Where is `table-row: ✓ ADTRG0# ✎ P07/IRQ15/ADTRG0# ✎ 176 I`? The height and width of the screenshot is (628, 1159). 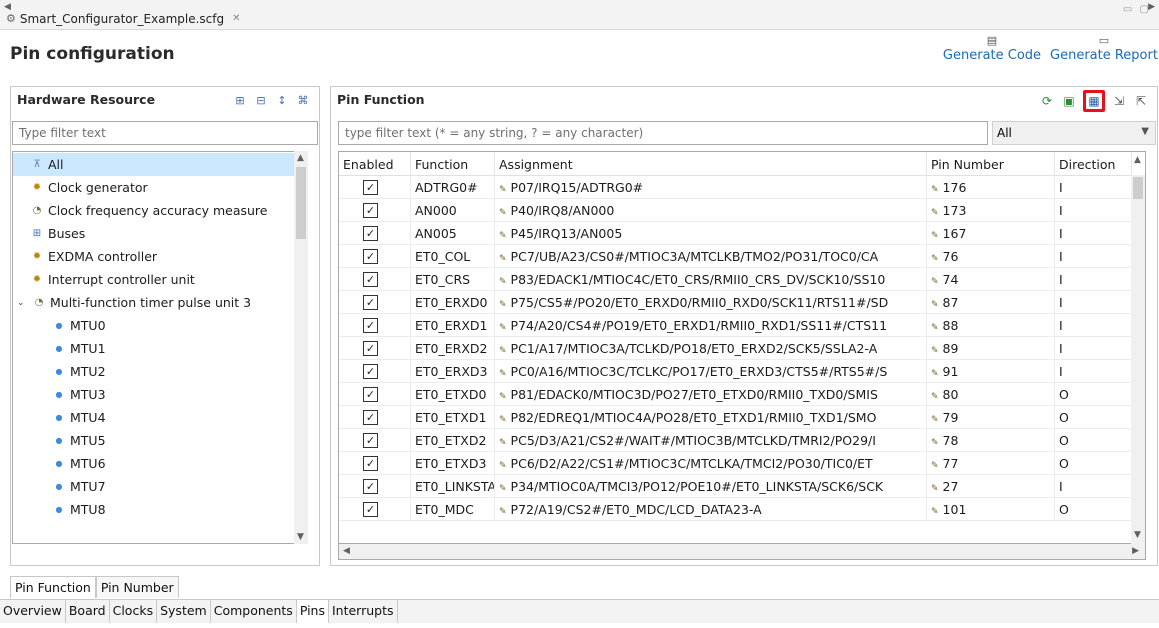
table-row: ✓ ADTRG0# ✎ P07/IRQ15/ADTRG0# ✎ 176 I is located at coordinates (735, 187).